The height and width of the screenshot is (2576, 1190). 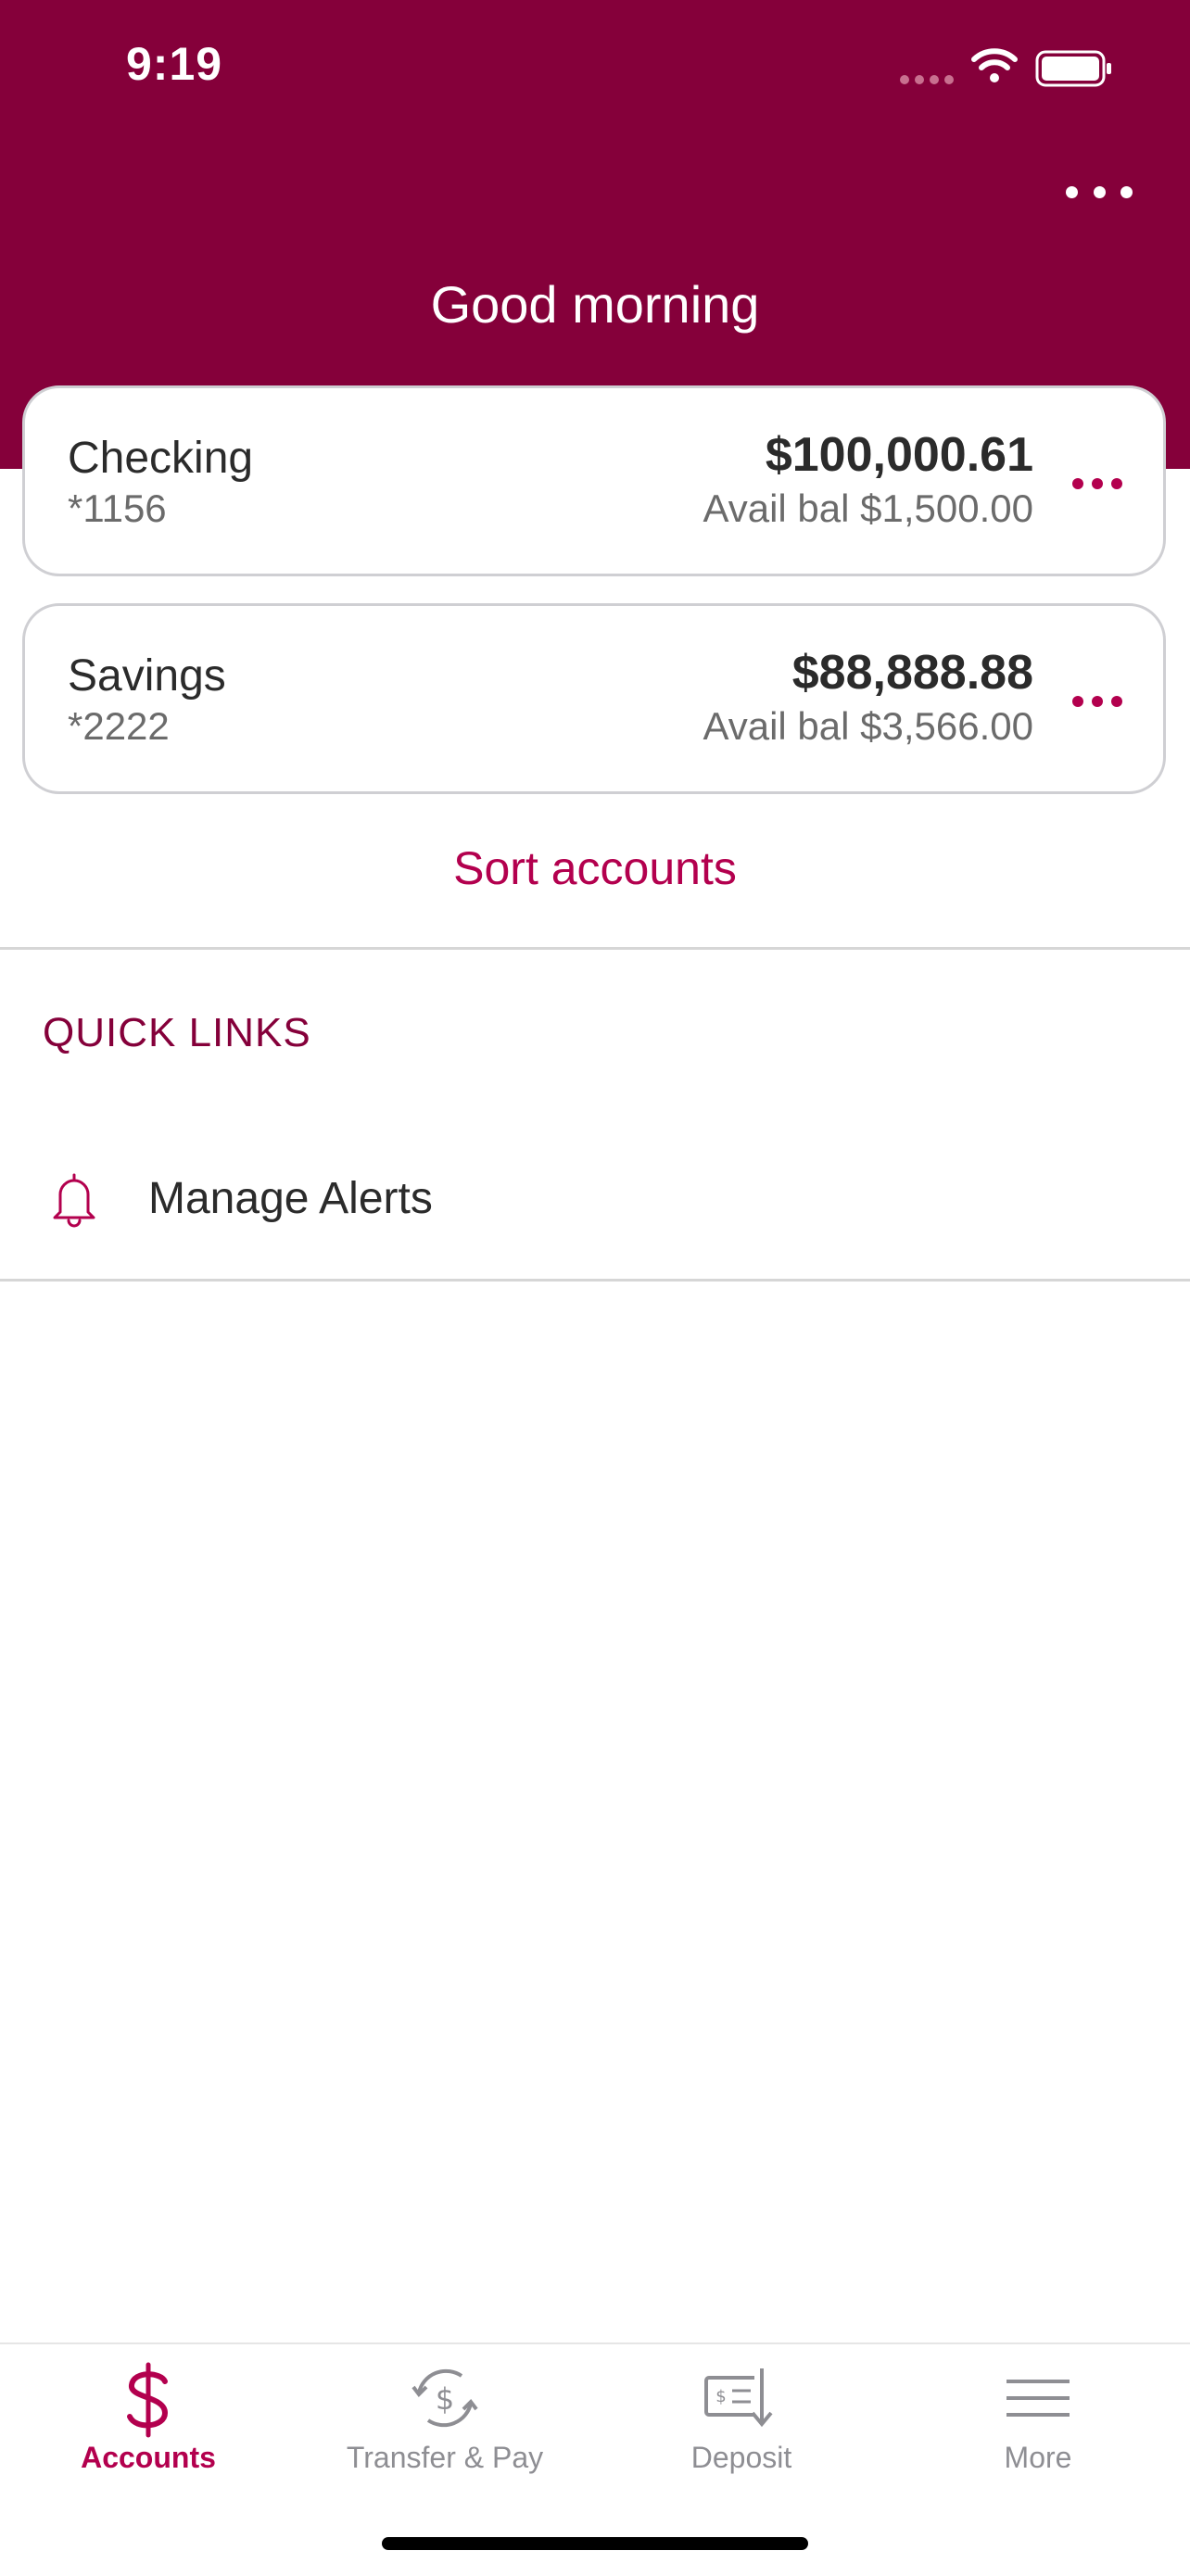 What do you see at coordinates (1099, 192) in the screenshot?
I see `more-horizontal-icon` at bounding box center [1099, 192].